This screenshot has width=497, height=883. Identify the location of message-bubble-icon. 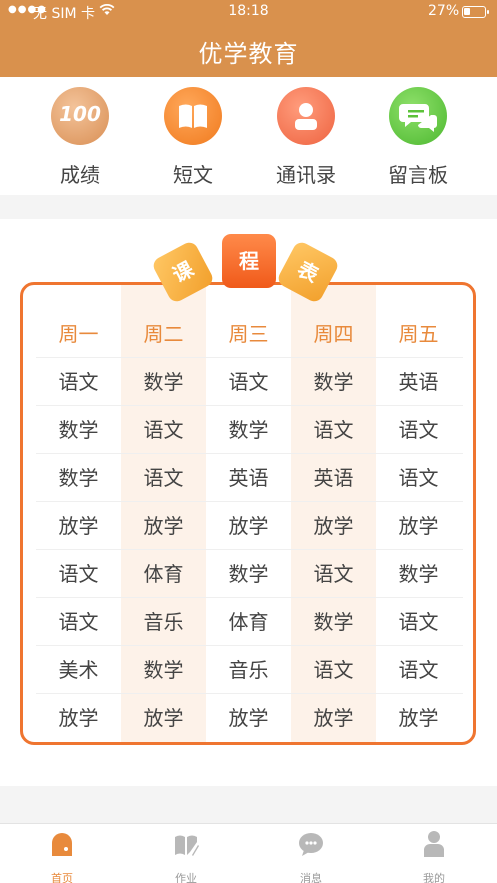
(311, 844).